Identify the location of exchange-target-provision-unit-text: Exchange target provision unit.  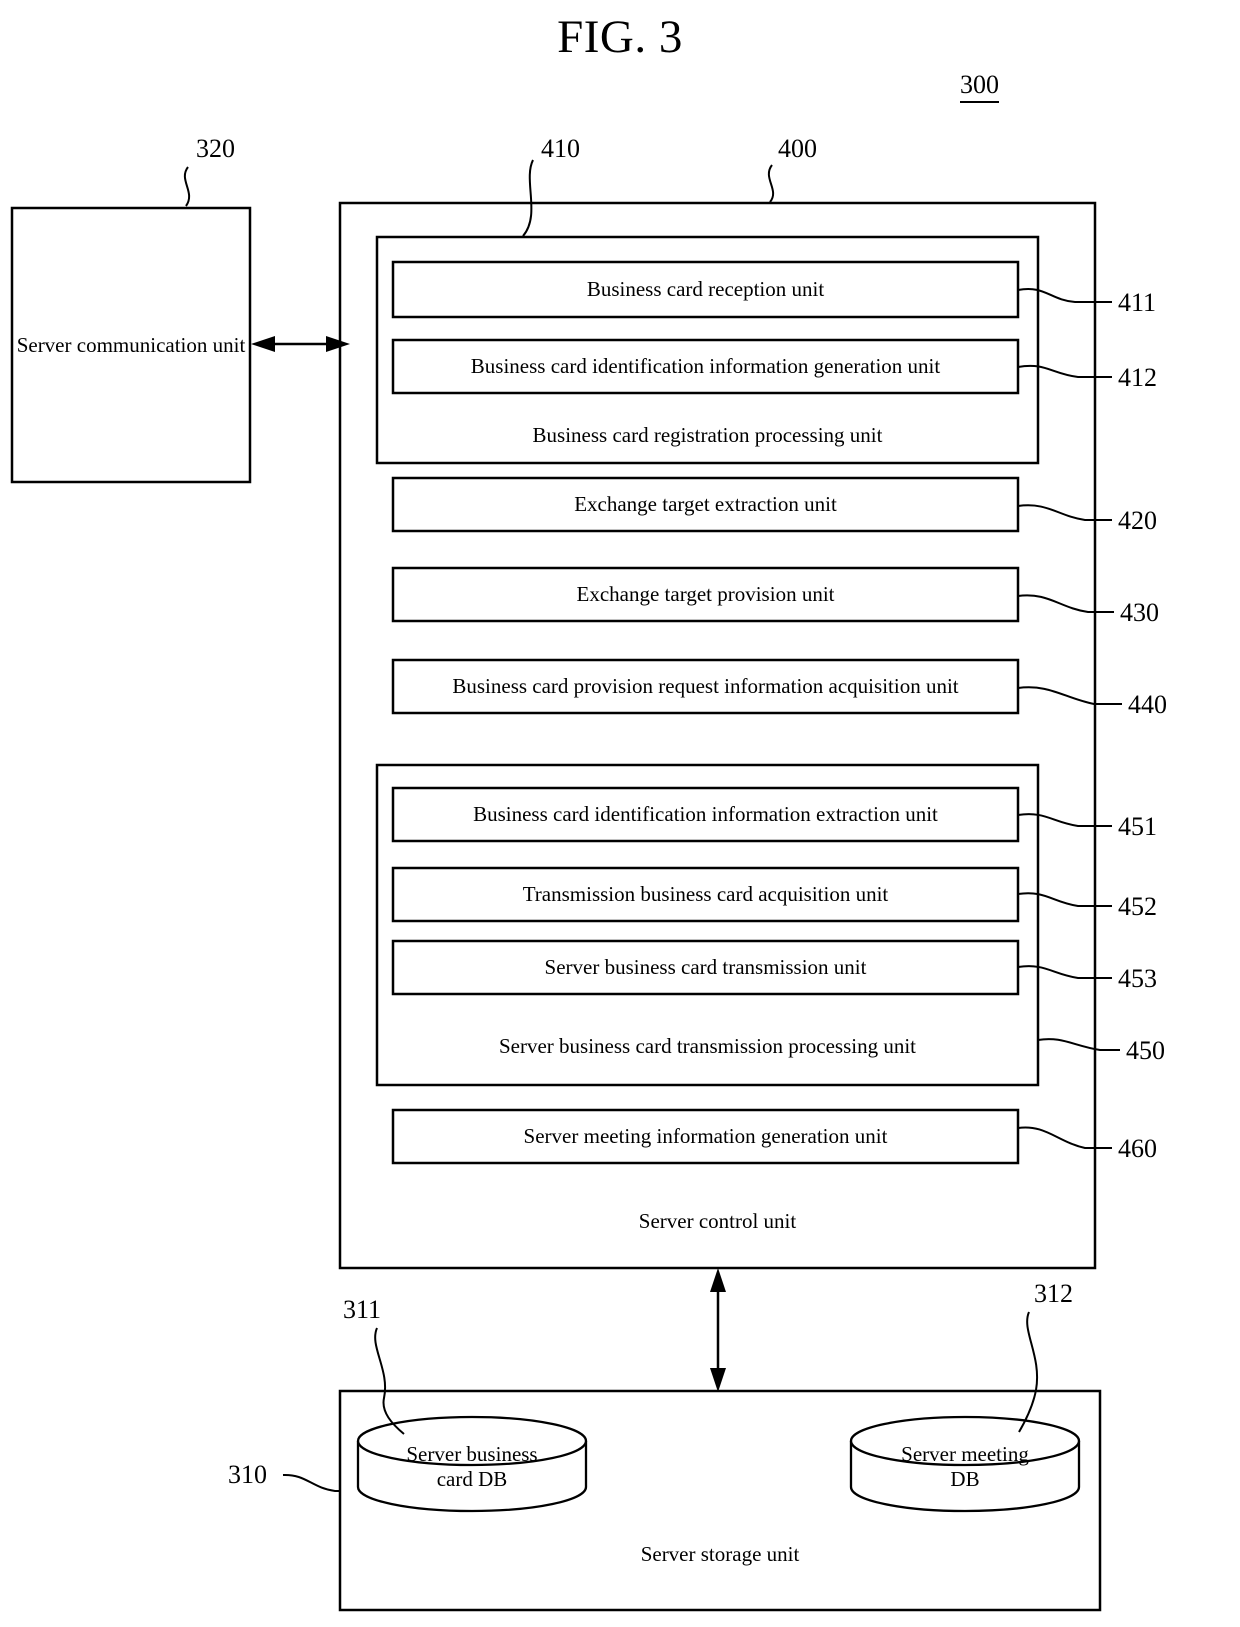
(705, 594).